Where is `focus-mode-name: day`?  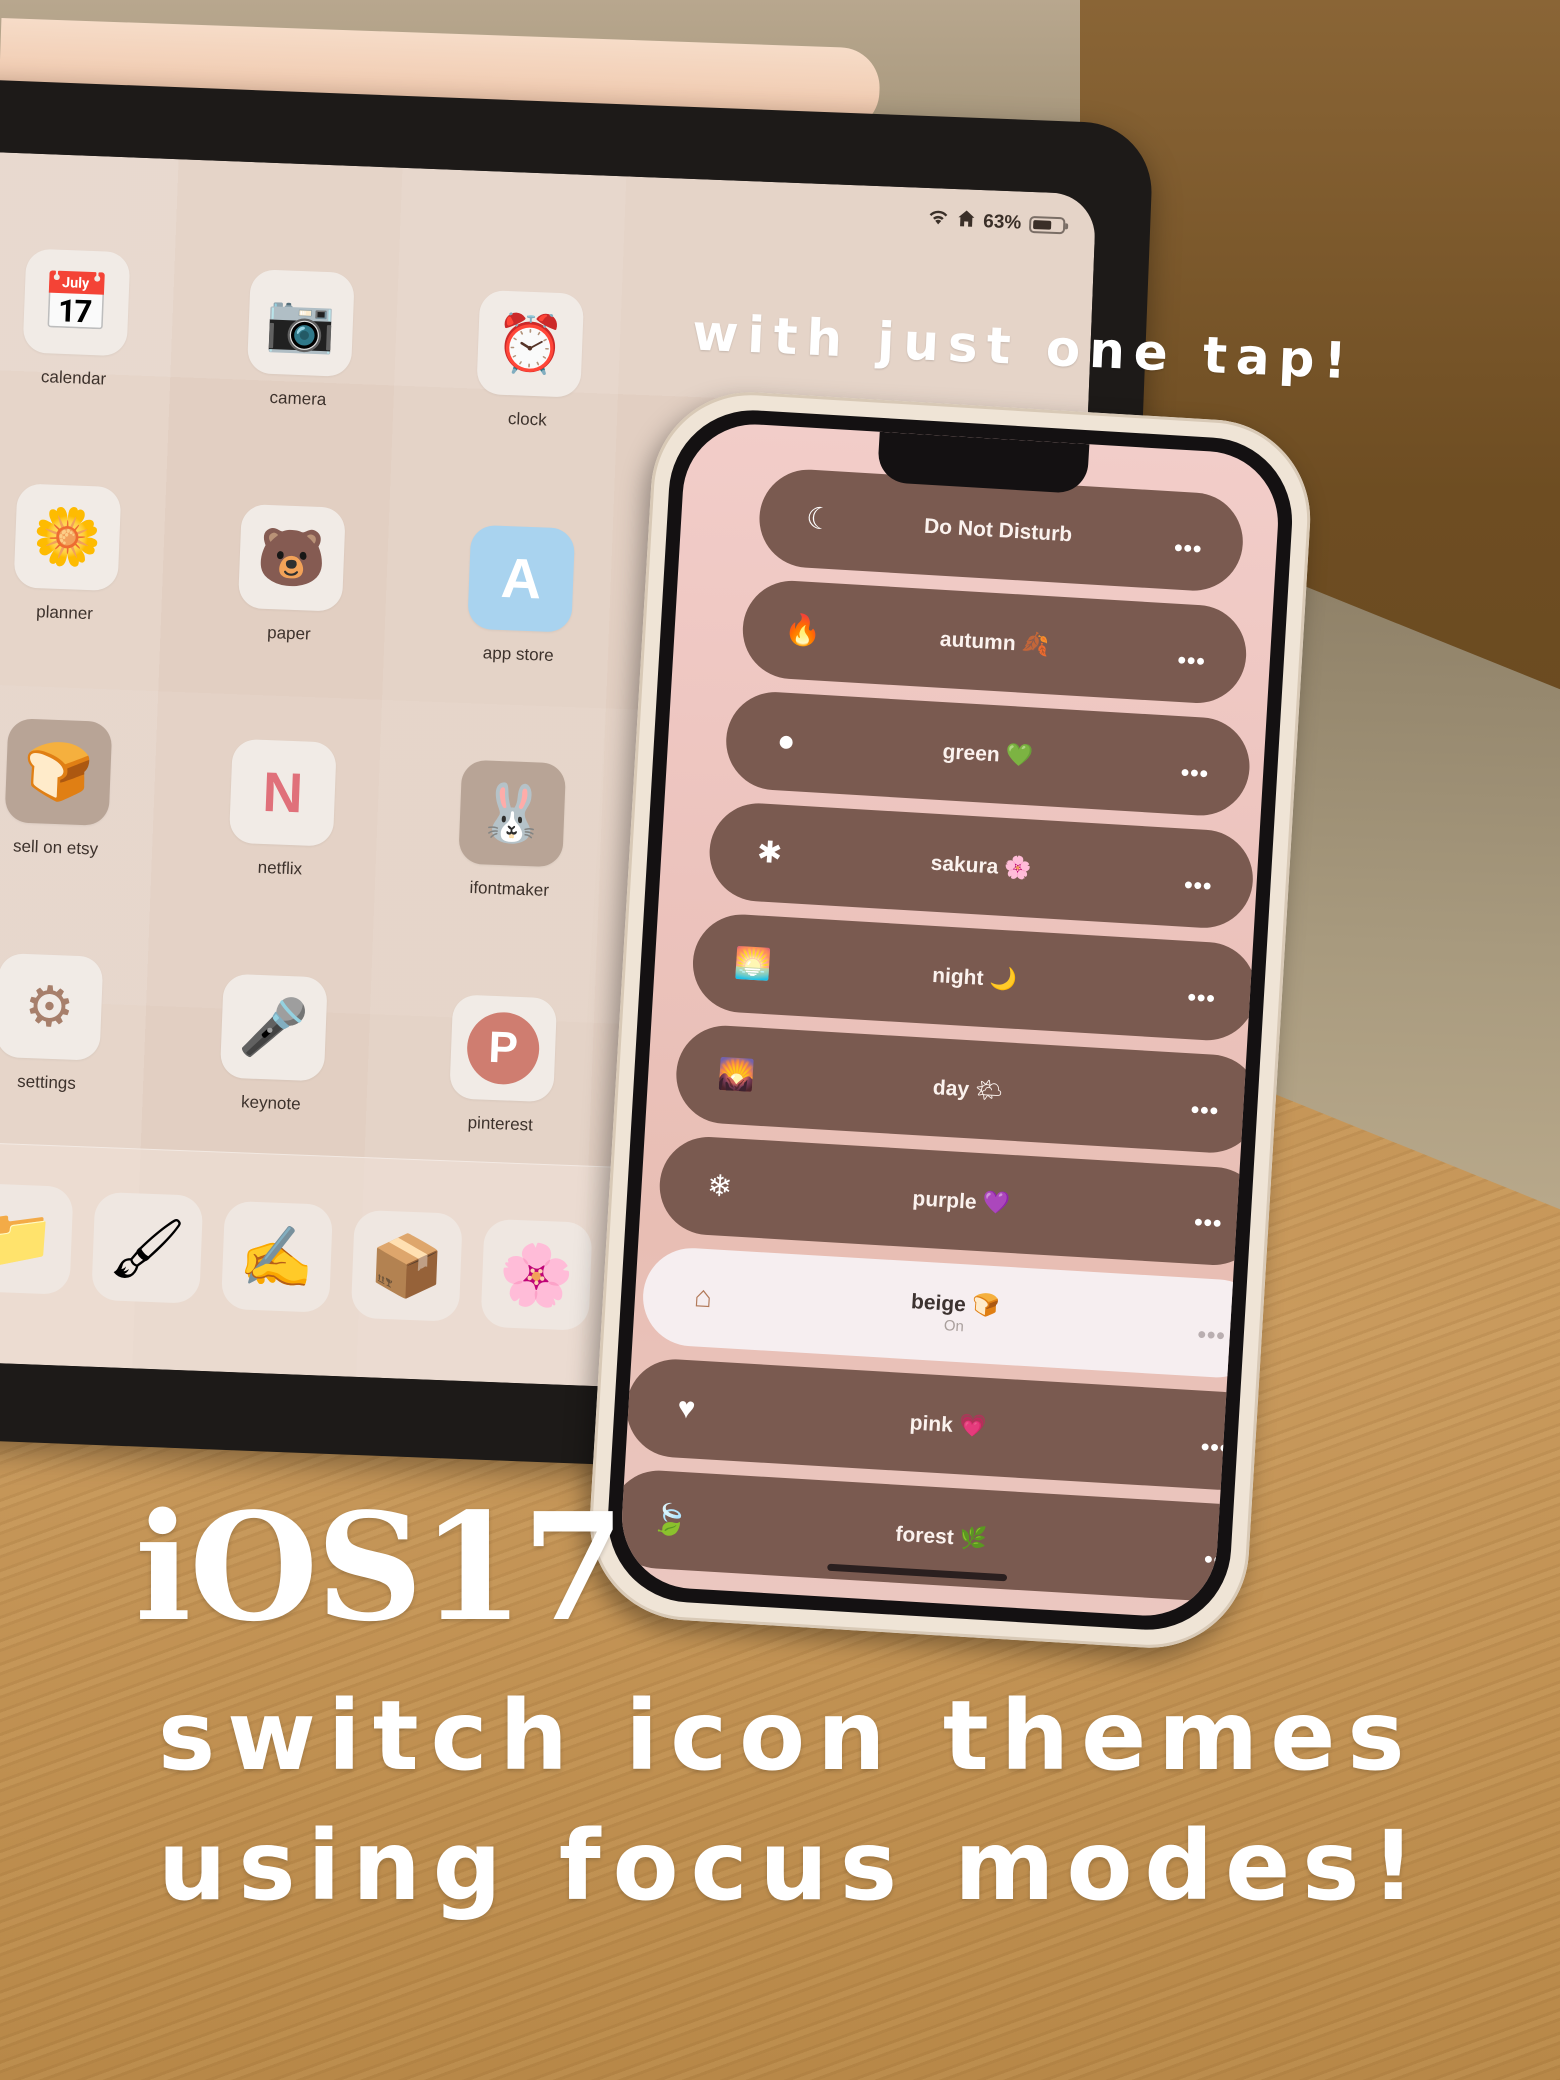
focus-mode-name: day is located at coordinates (951, 1089).